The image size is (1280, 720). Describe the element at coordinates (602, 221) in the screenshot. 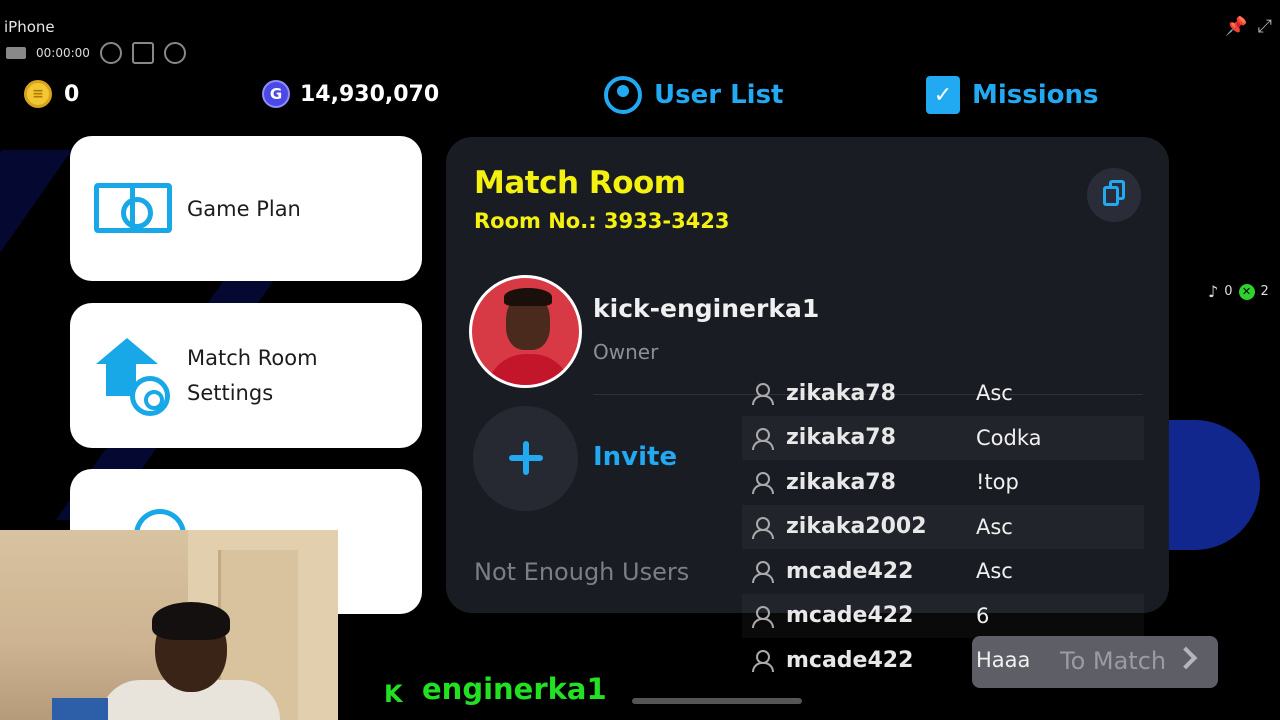

I see `room-number: Room No.: 3933-3423` at that location.